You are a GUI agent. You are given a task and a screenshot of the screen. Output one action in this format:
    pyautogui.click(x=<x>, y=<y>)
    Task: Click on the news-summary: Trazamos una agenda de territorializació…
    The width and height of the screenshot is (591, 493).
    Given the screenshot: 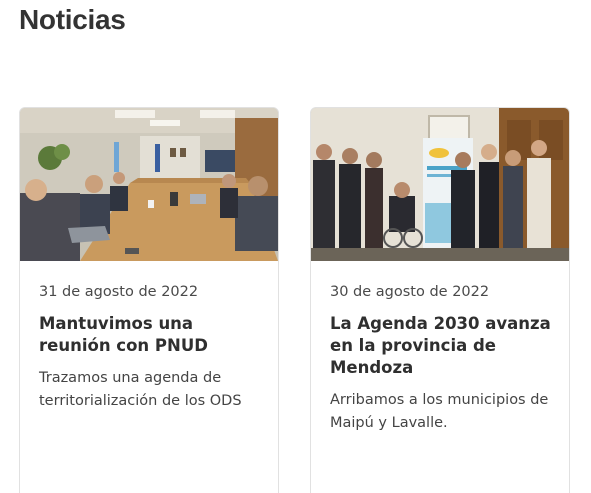 What is the action you would take?
    pyautogui.click(x=140, y=389)
    